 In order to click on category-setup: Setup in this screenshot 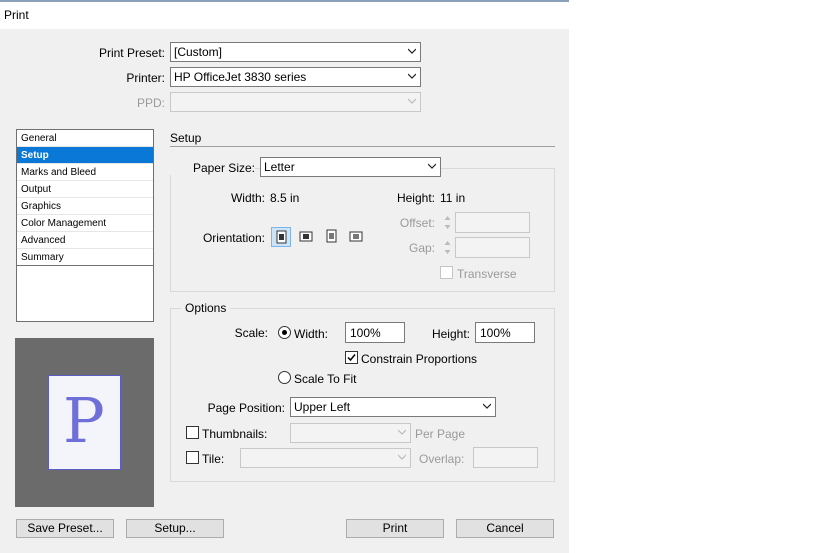, I will do `click(85, 155)`.